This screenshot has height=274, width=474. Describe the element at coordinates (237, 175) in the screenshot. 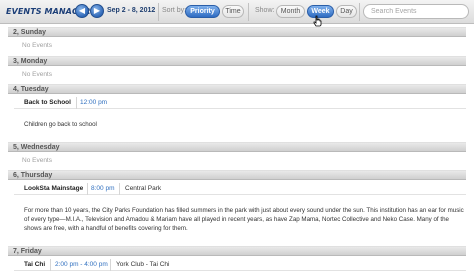

I see `day-header-thursday: 6, Thursday` at that location.